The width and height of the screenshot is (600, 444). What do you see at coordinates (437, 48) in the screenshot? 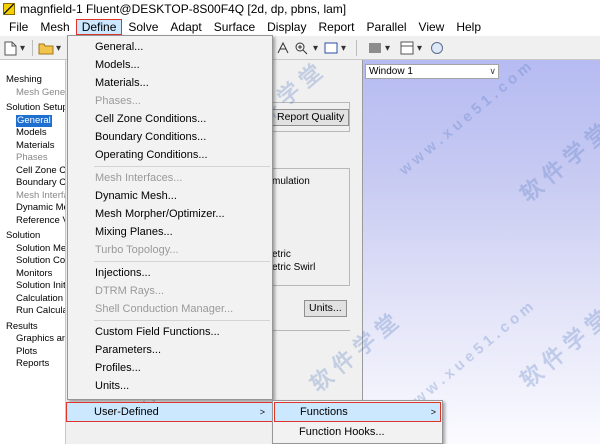
I see `help-icon` at bounding box center [437, 48].